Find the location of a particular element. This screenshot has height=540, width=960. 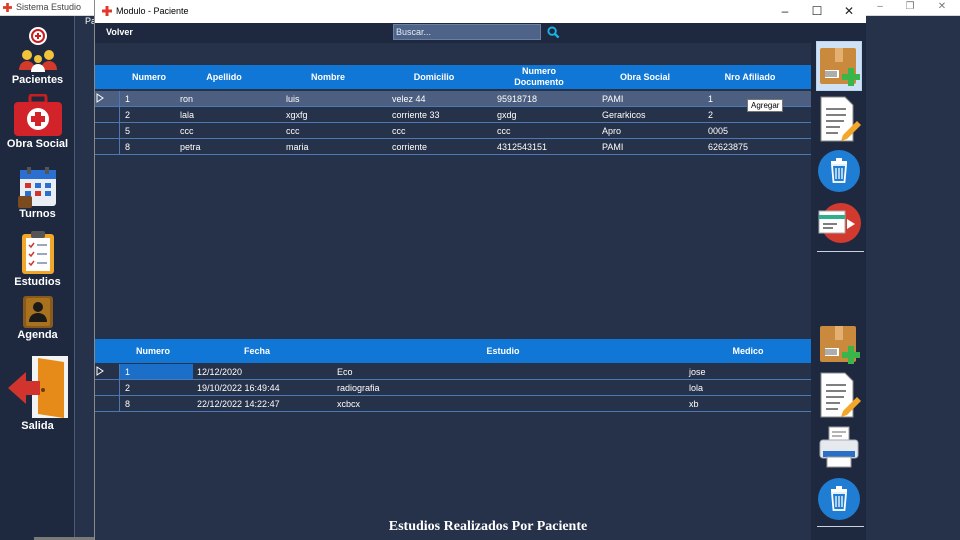

cell: Apro is located at coordinates (612, 131).